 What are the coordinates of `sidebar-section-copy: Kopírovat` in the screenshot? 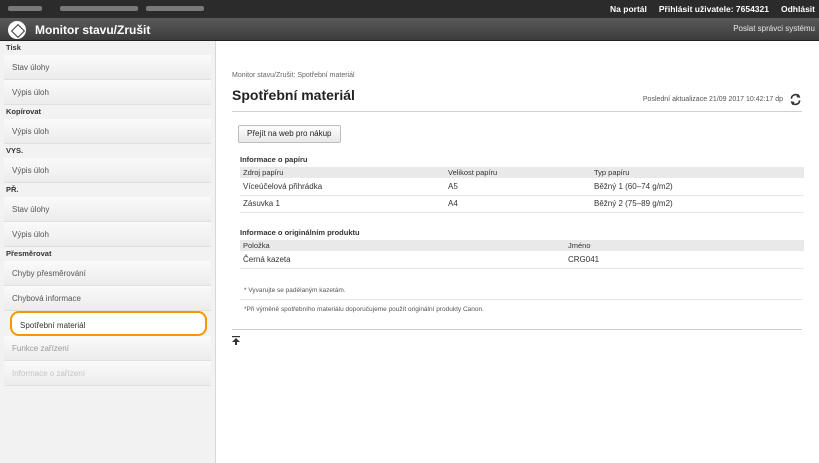 It's located at (24, 111).